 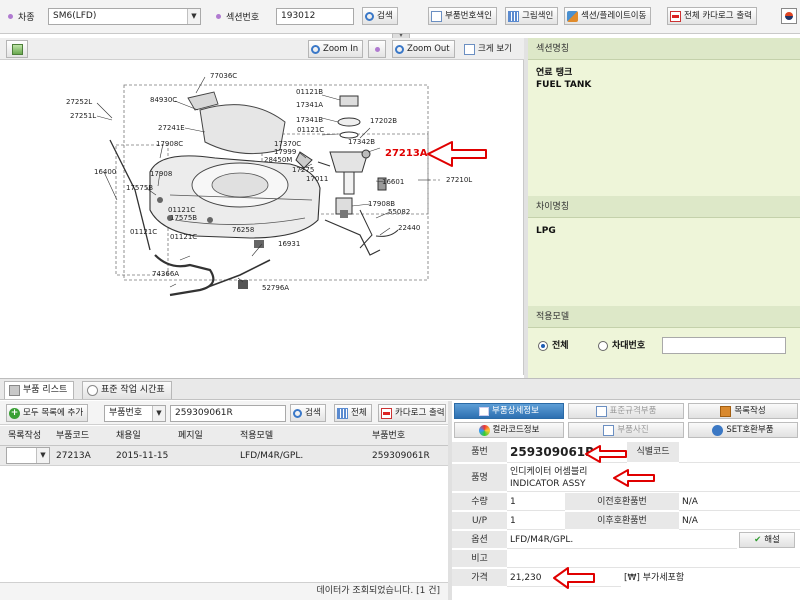 I want to click on chevron-down-icon: ▼, so click(x=42, y=455).